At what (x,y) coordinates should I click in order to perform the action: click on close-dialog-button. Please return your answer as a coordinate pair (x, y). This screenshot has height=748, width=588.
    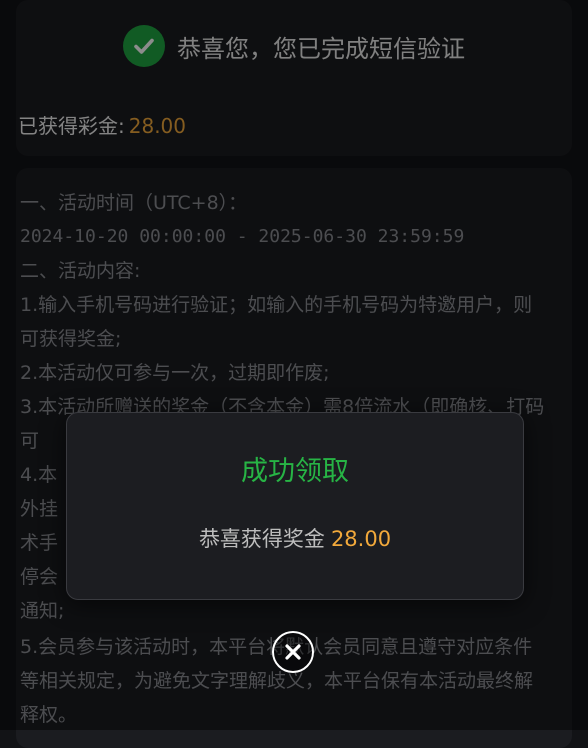
    Looking at the image, I should click on (293, 652).